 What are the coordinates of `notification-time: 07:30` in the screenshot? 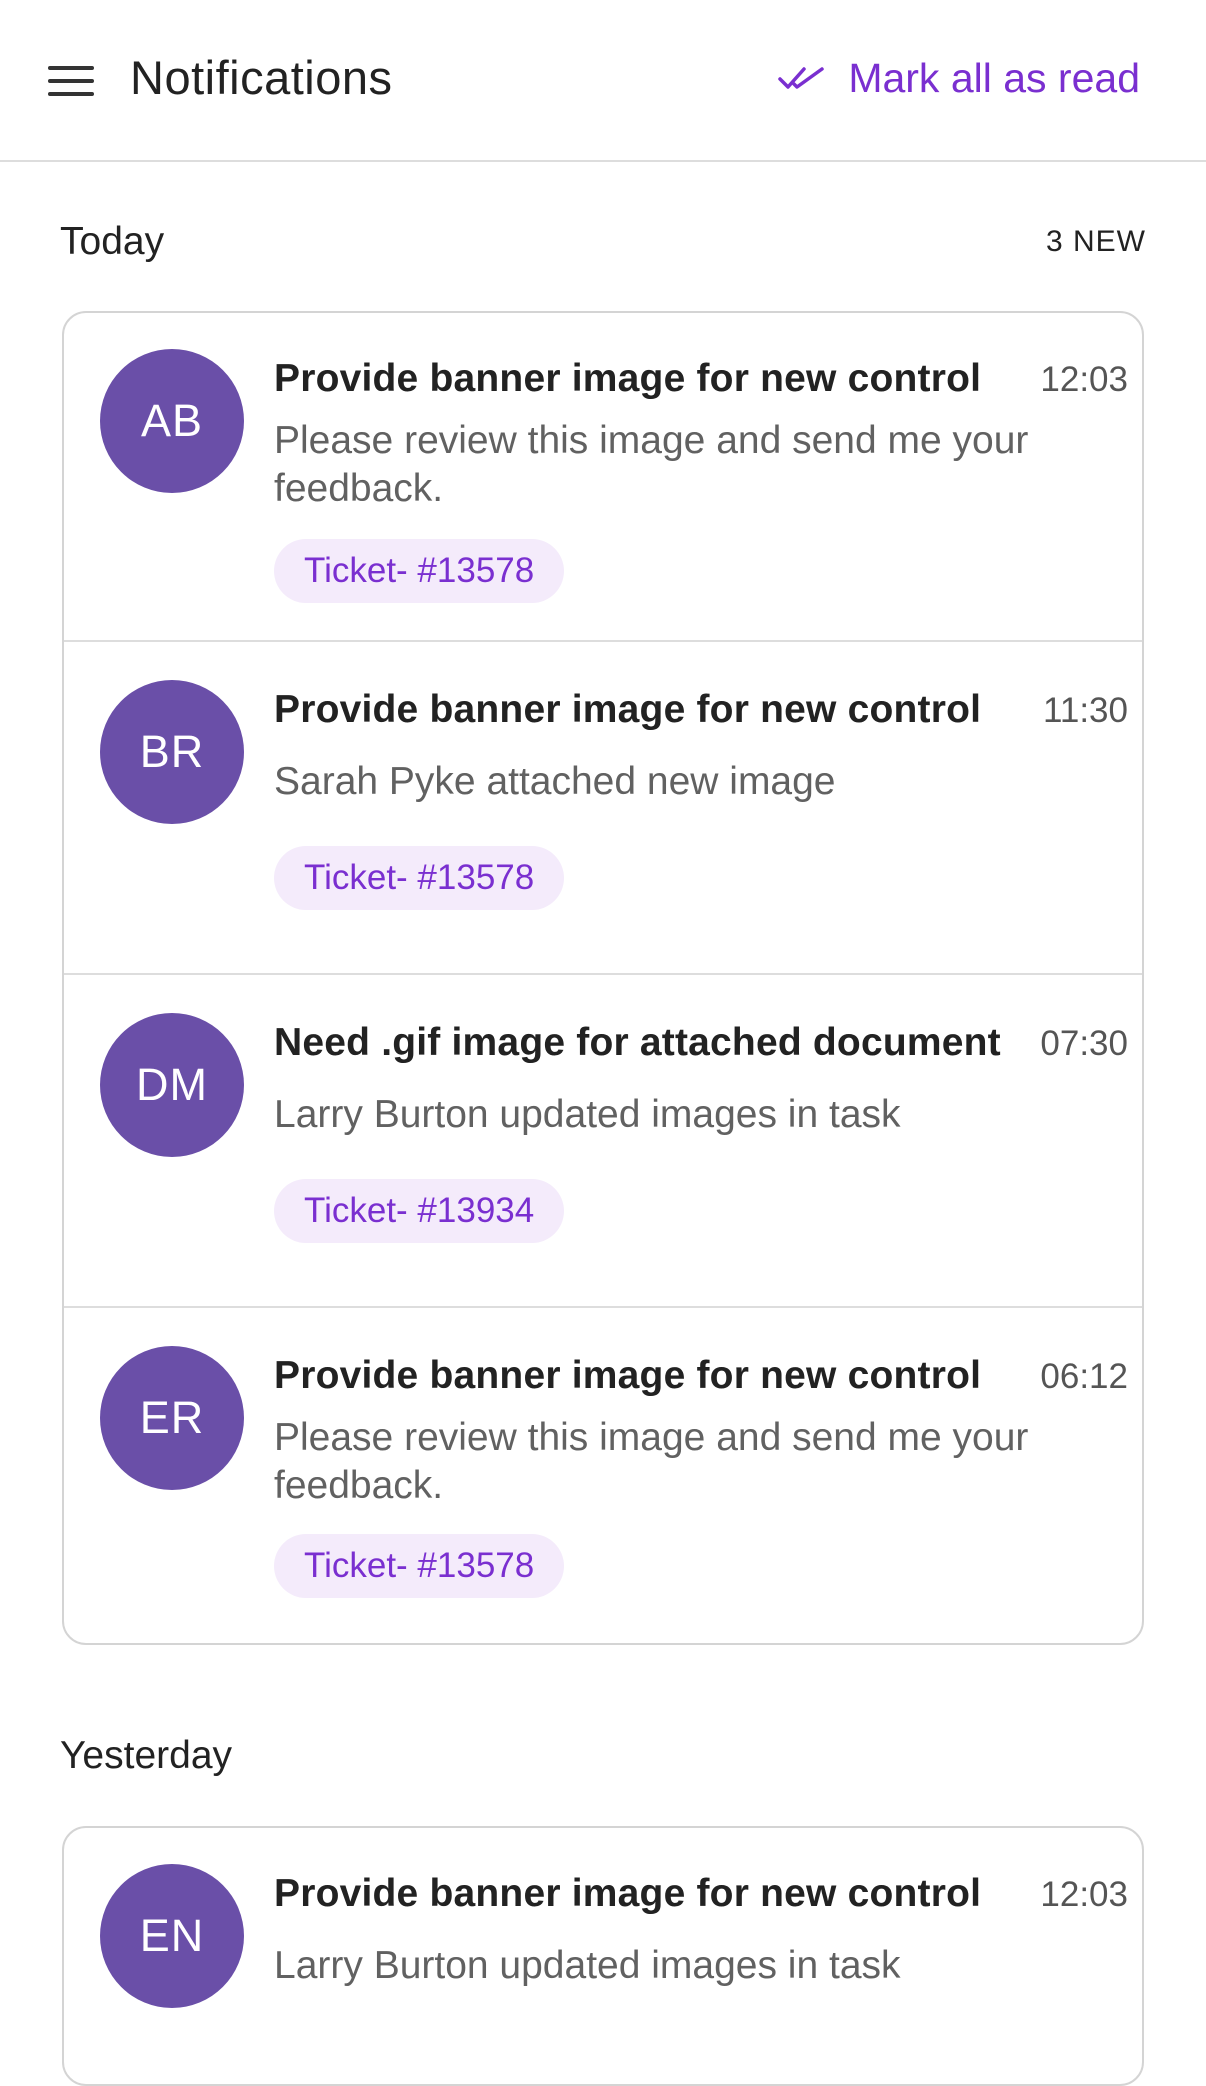 It's located at (1084, 1043).